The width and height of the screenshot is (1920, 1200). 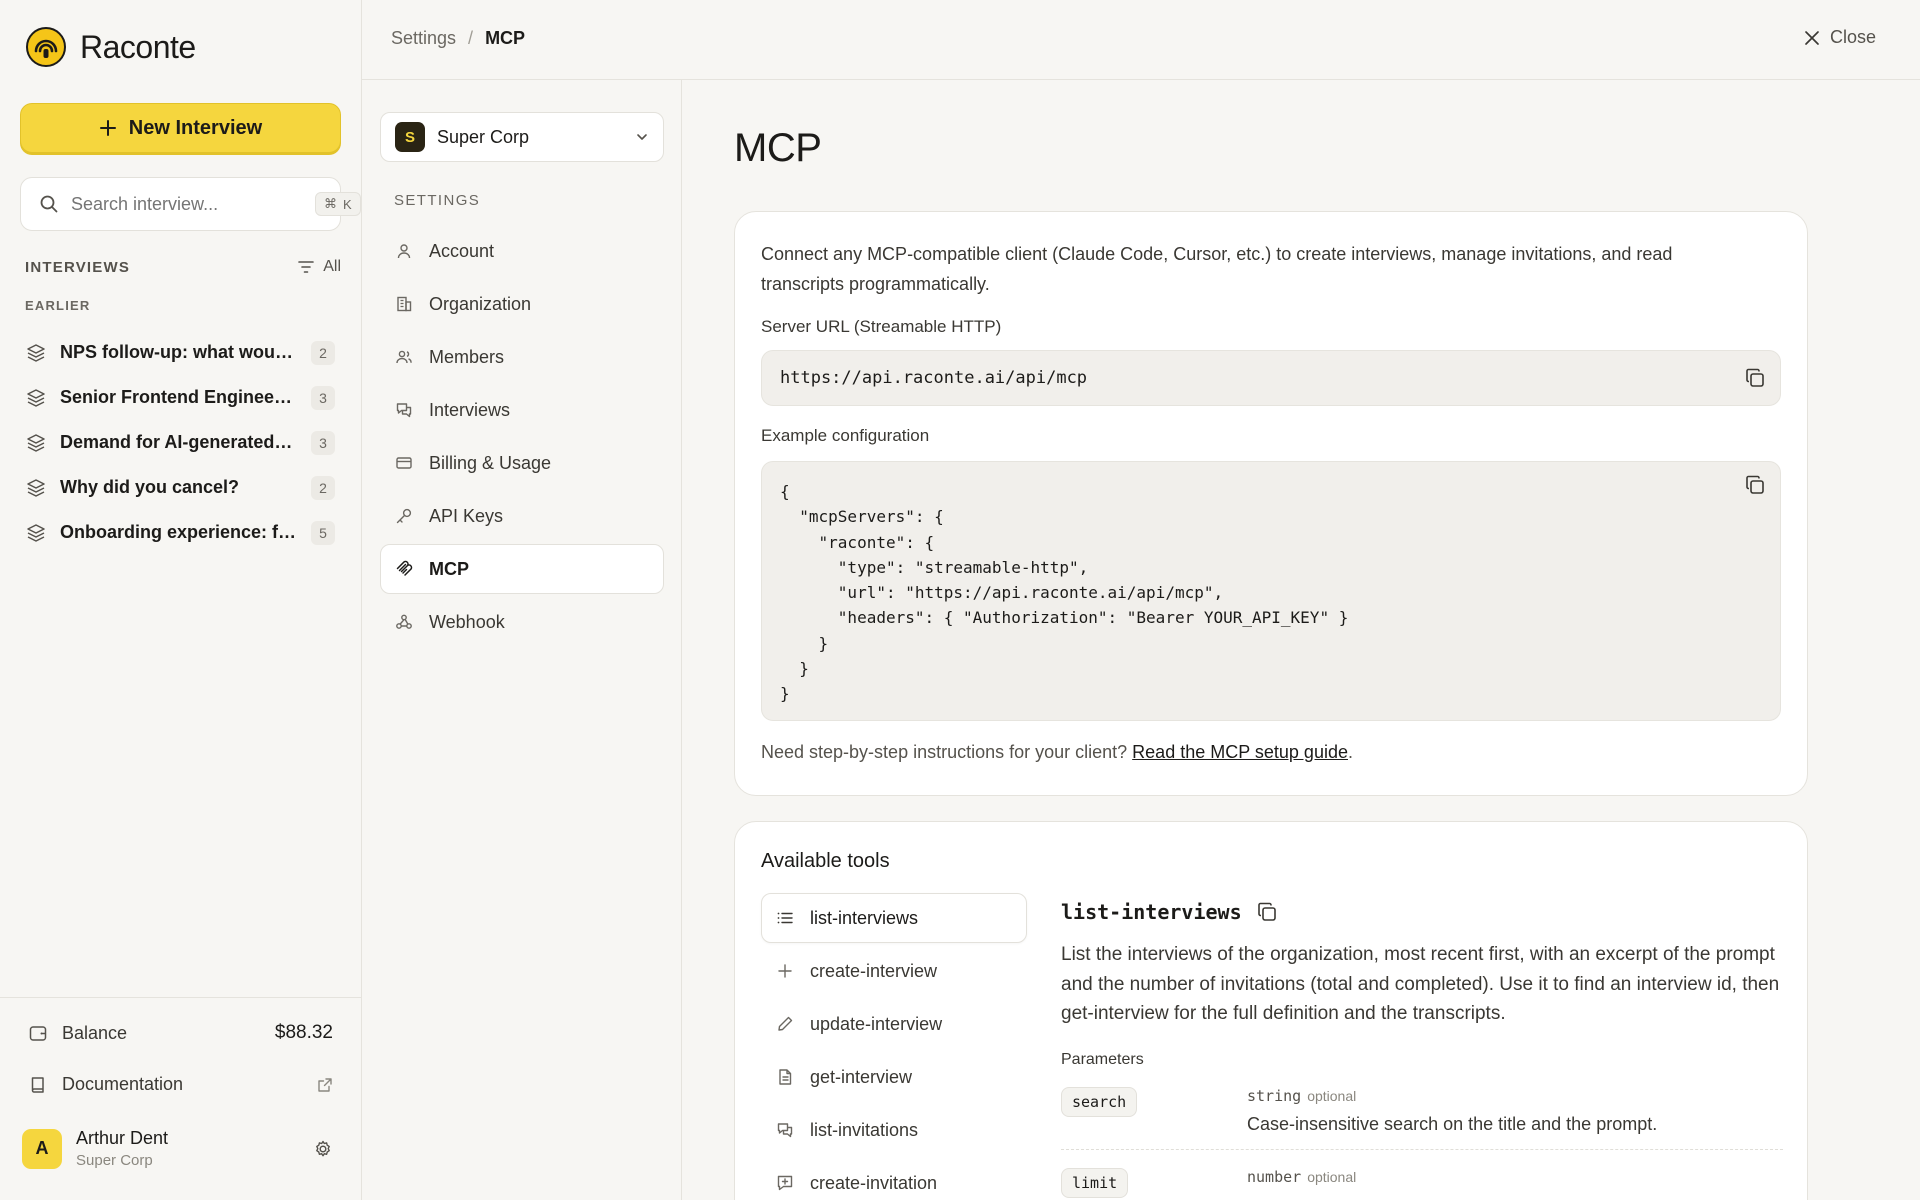 I want to click on message-plus-icon, so click(x=785, y=1183).